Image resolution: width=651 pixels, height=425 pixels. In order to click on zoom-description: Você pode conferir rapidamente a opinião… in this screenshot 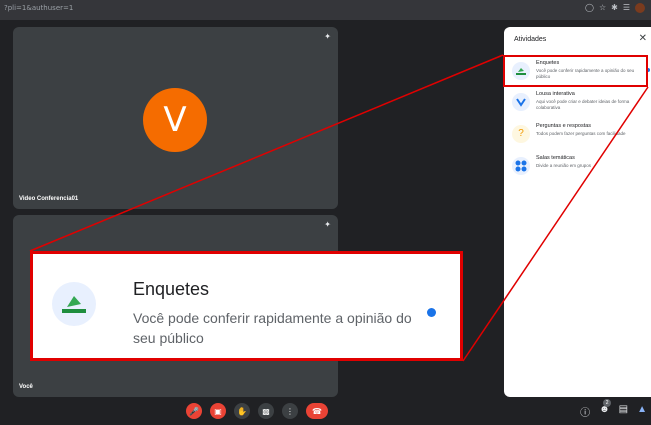, I will do `click(272, 328)`.